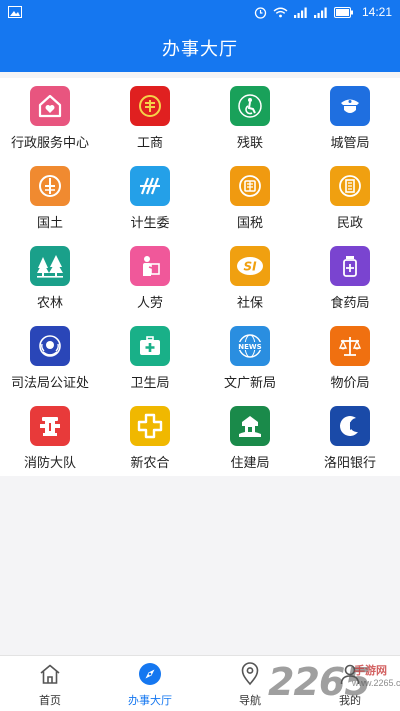 This screenshot has width=400, height=711. I want to click on map-pin-icon, so click(250, 674).